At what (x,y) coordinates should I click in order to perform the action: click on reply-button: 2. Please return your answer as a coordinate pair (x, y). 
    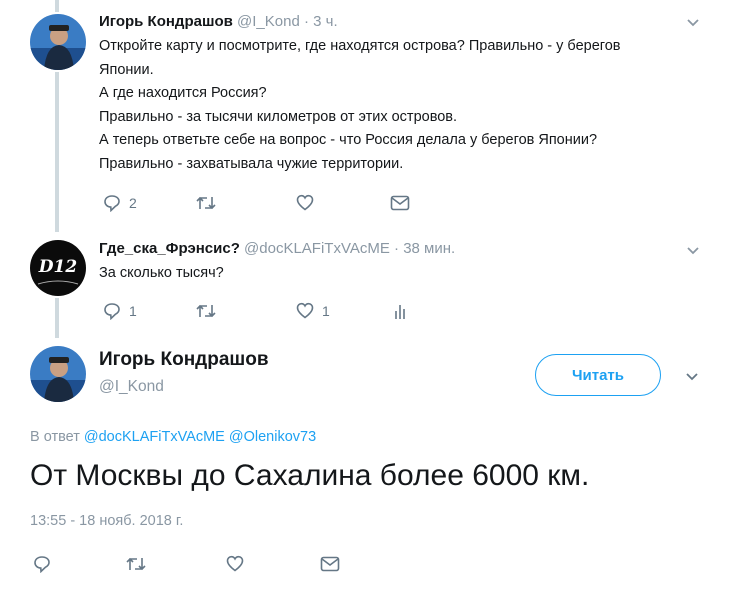
    Looking at the image, I should click on (120, 203).